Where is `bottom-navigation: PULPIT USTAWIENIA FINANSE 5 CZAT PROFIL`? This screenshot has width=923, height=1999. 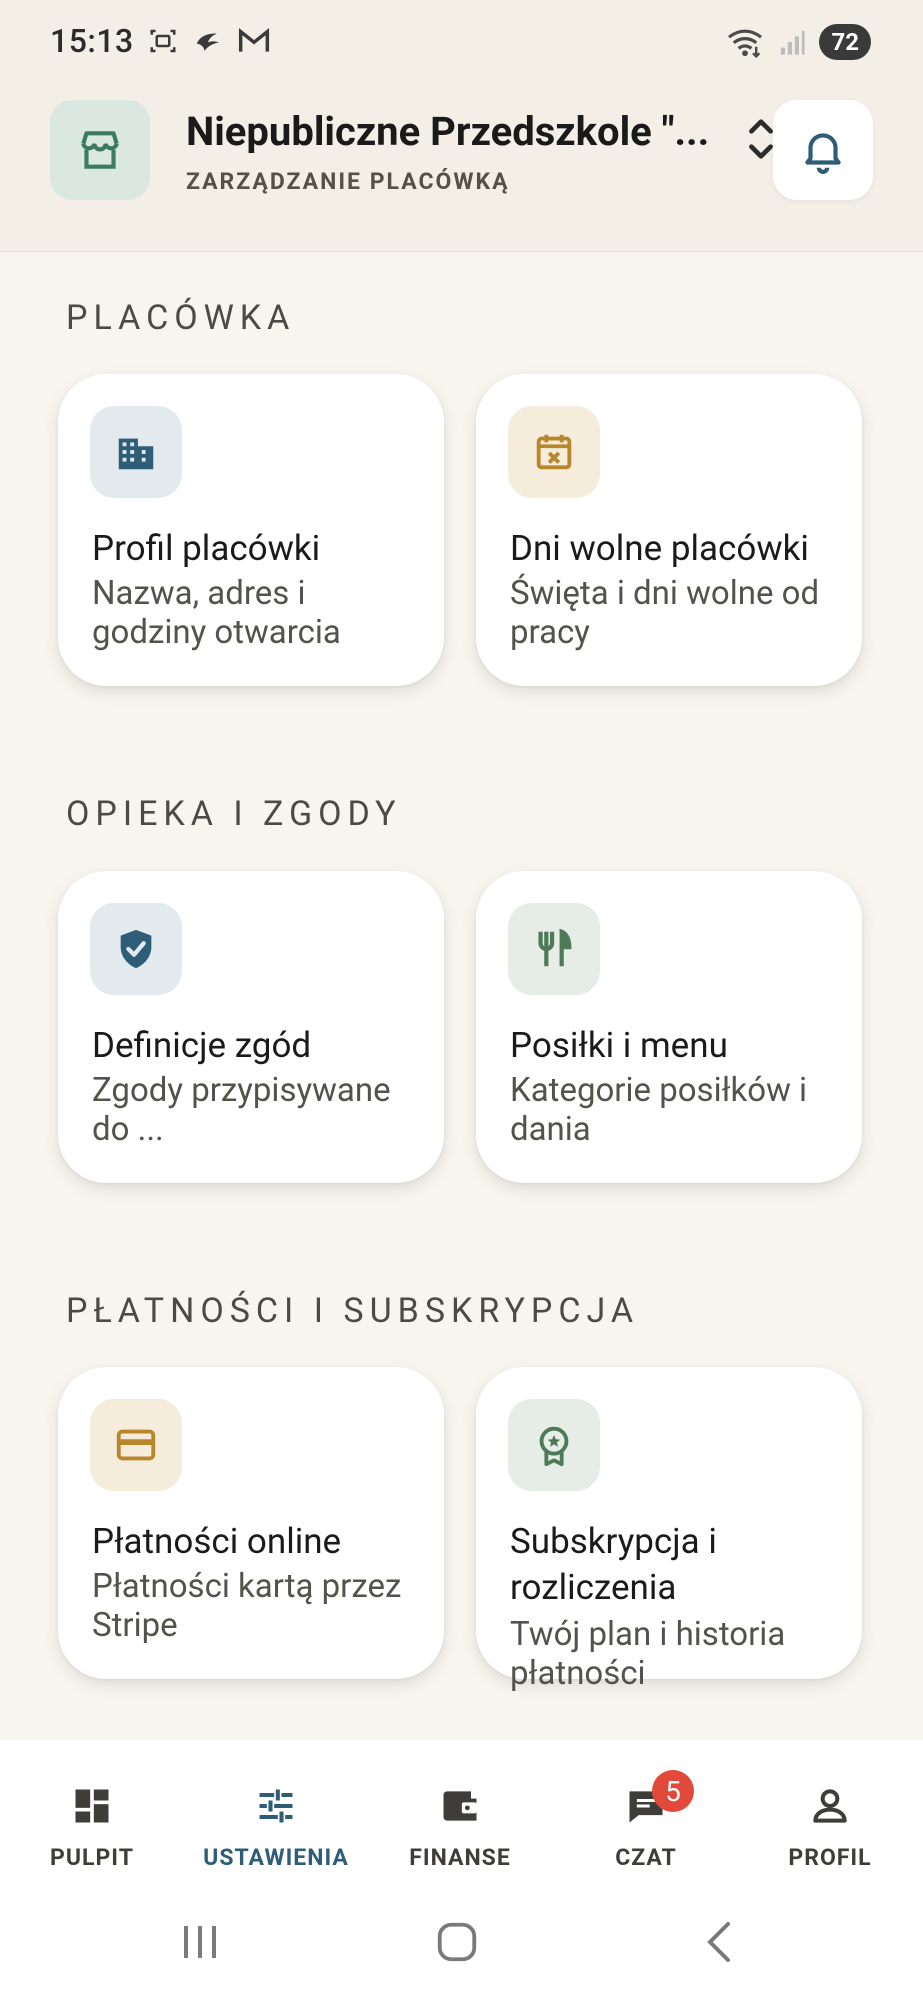
bottom-navigation: PULPIT USTAWIENIA FINANSE 5 CZAT PROFIL is located at coordinates (461, 1815).